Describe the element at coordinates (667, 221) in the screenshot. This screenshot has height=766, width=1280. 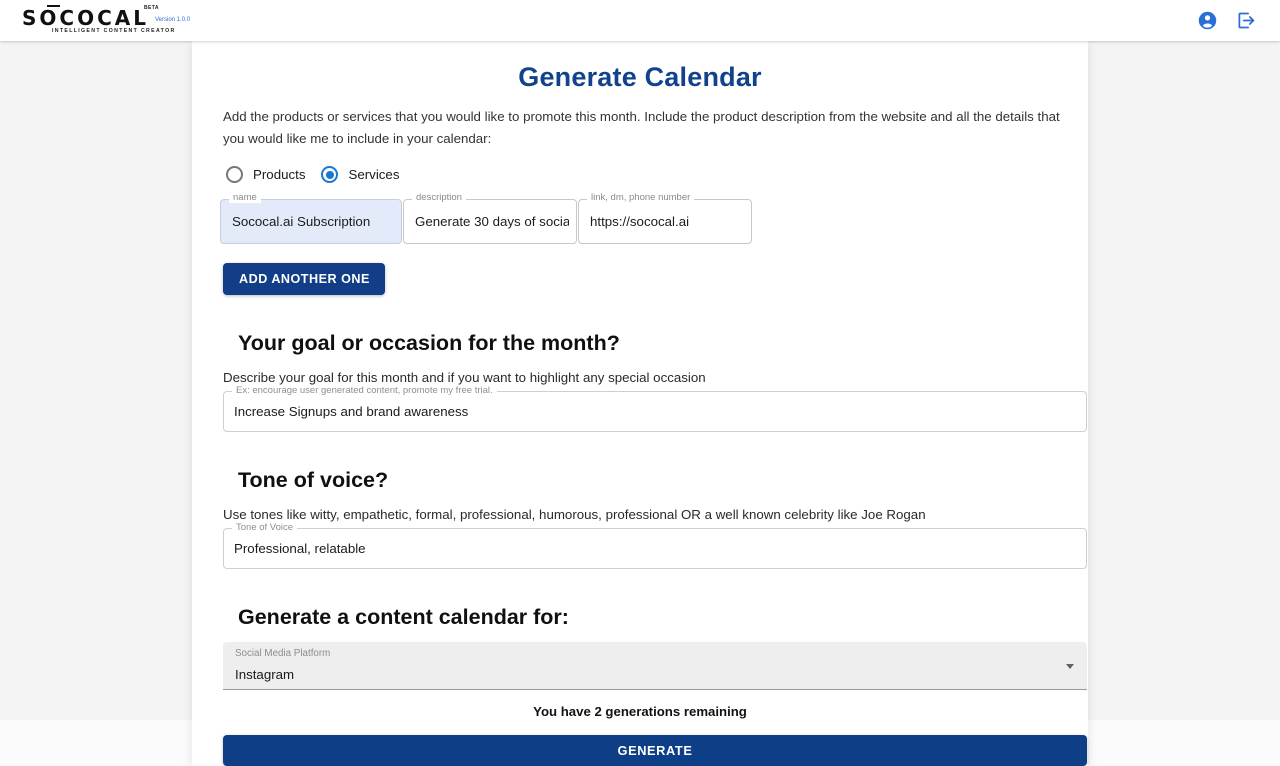
I see `link-field-value: https://sococal.ai` at that location.